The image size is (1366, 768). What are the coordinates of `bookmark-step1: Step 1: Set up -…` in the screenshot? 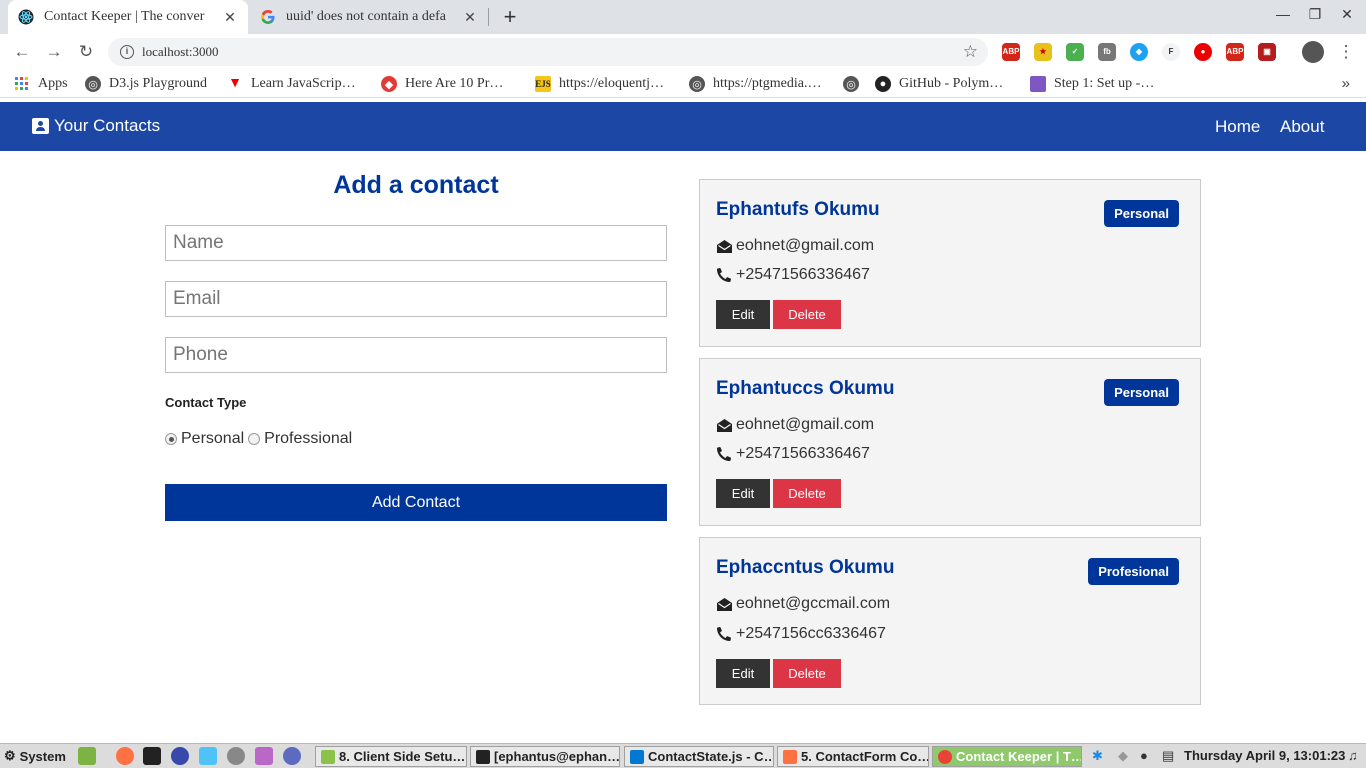 It's located at (1092, 84).